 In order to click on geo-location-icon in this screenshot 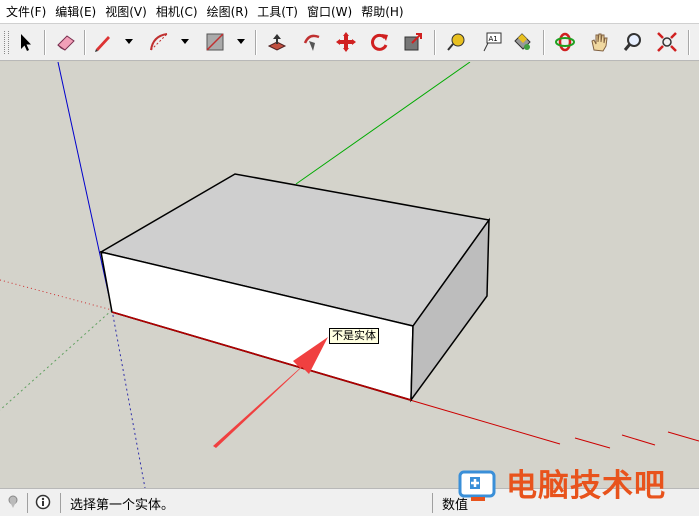, I will do `click(13, 502)`.